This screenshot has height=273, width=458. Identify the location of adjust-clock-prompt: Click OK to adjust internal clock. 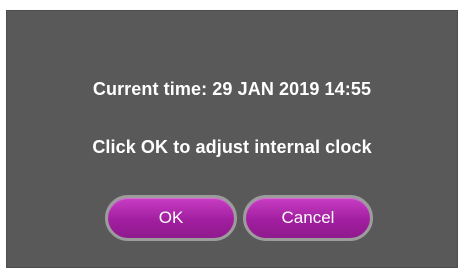
(232, 147).